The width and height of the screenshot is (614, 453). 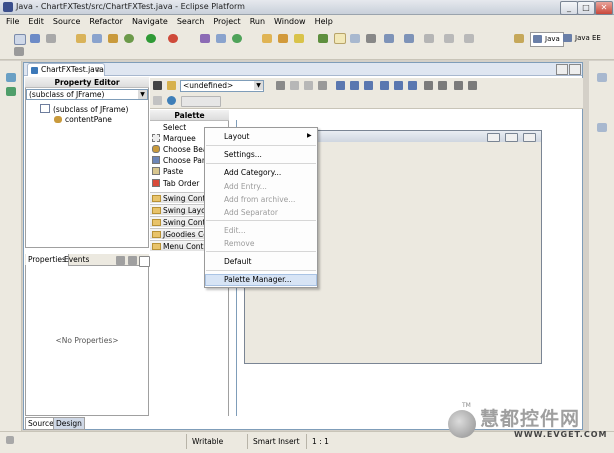 What do you see at coordinates (132, 260) in the screenshot?
I see `sort-icon` at bounding box center [132, 260].